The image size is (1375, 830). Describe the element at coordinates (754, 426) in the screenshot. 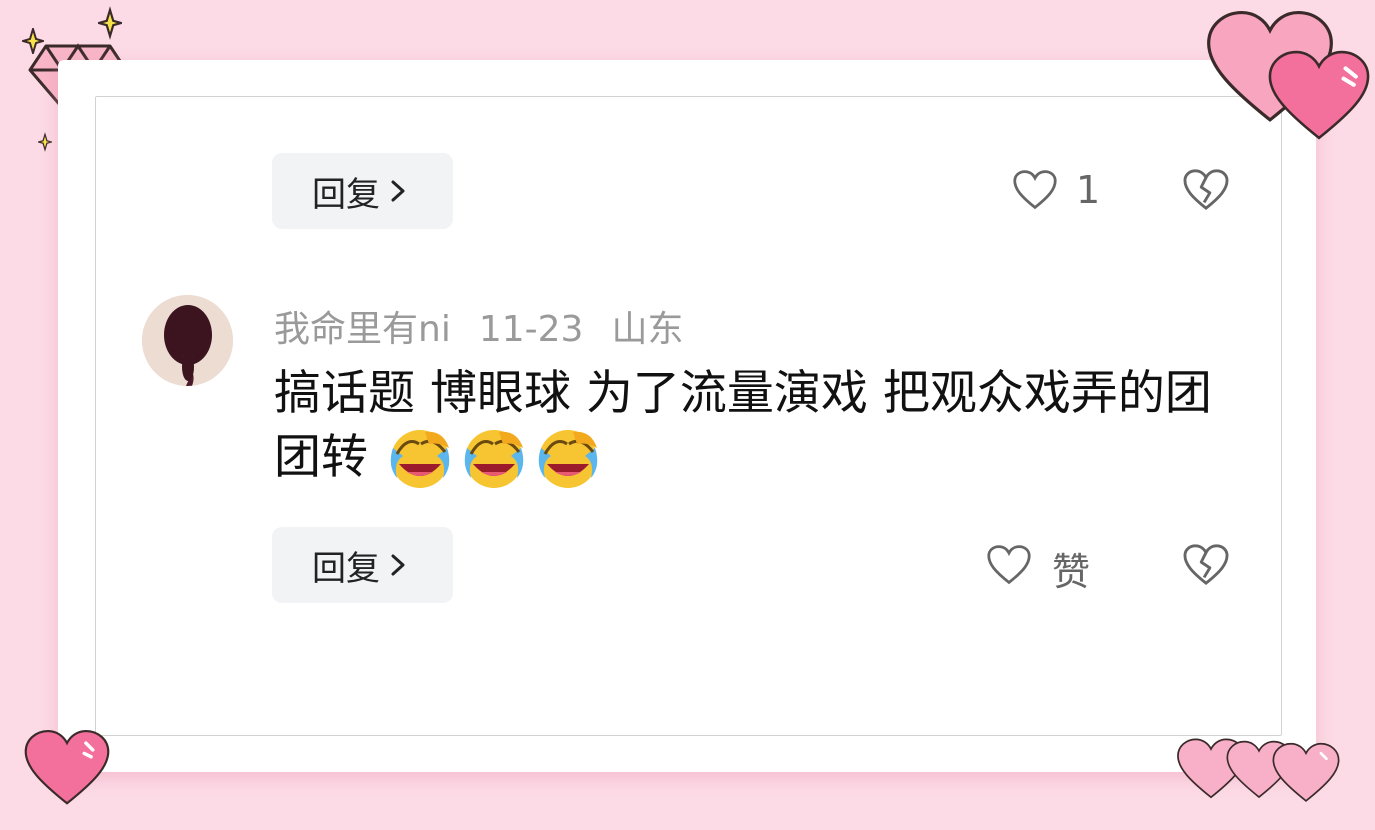

I see `comment-text: 搞话题 博眼球 为了流量演戏 把观众戏弄的团团转` at that location.